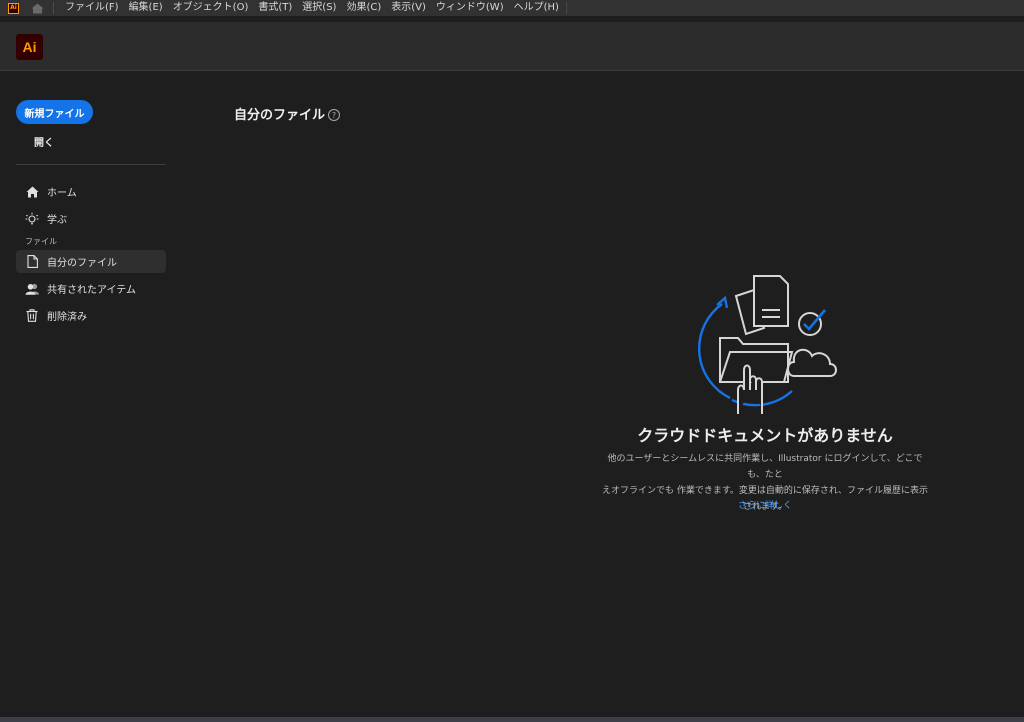  Describe the element at coordinates (536, 8) in the screenshot. I see `menu-help: ヘルプ(H)` at that location.